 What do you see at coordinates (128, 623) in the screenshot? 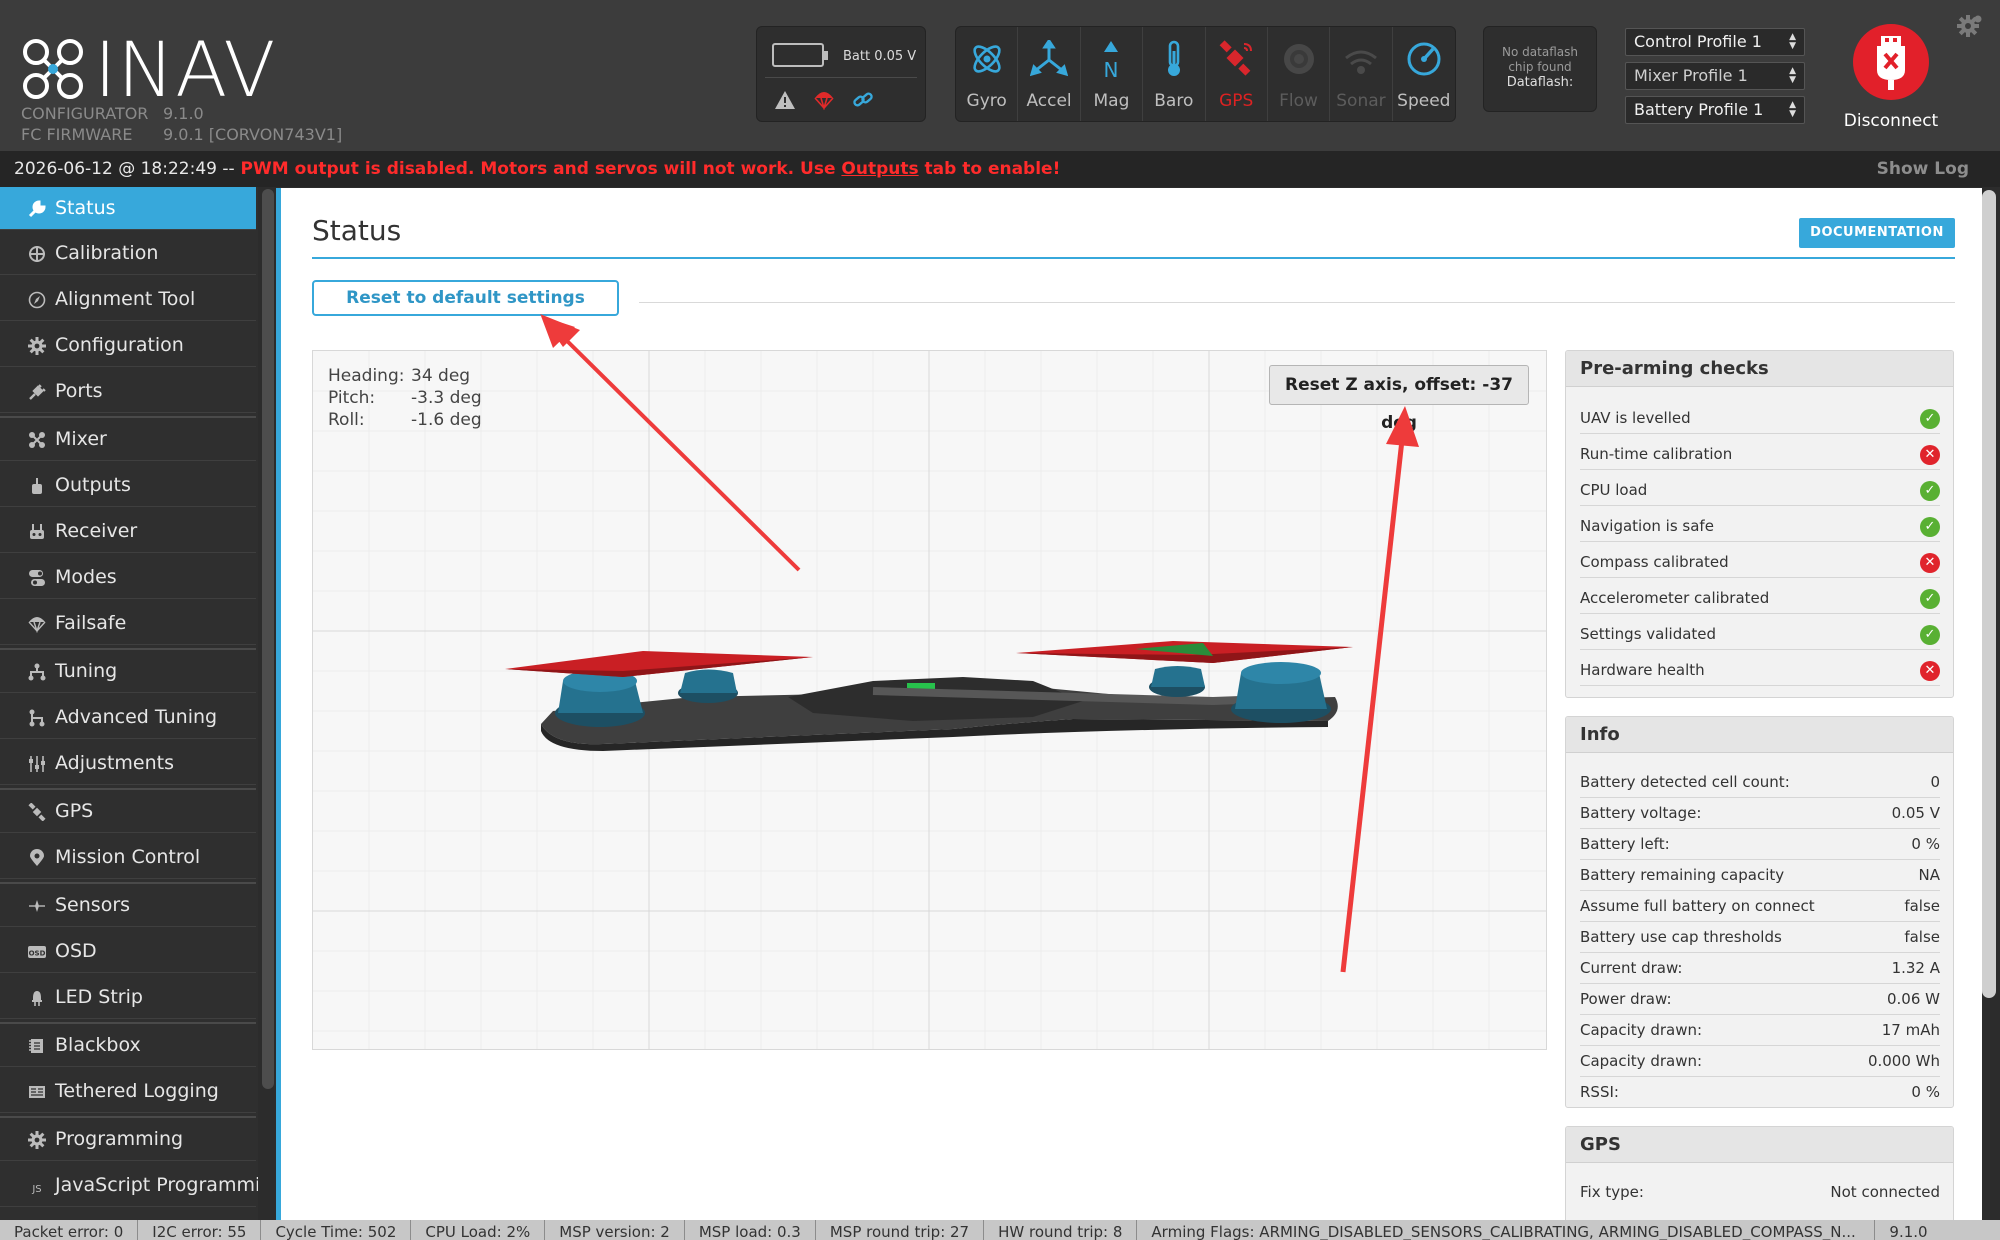
I see `sidebar-item-failsafe: Failsafe` at bounding box center [128, 623].